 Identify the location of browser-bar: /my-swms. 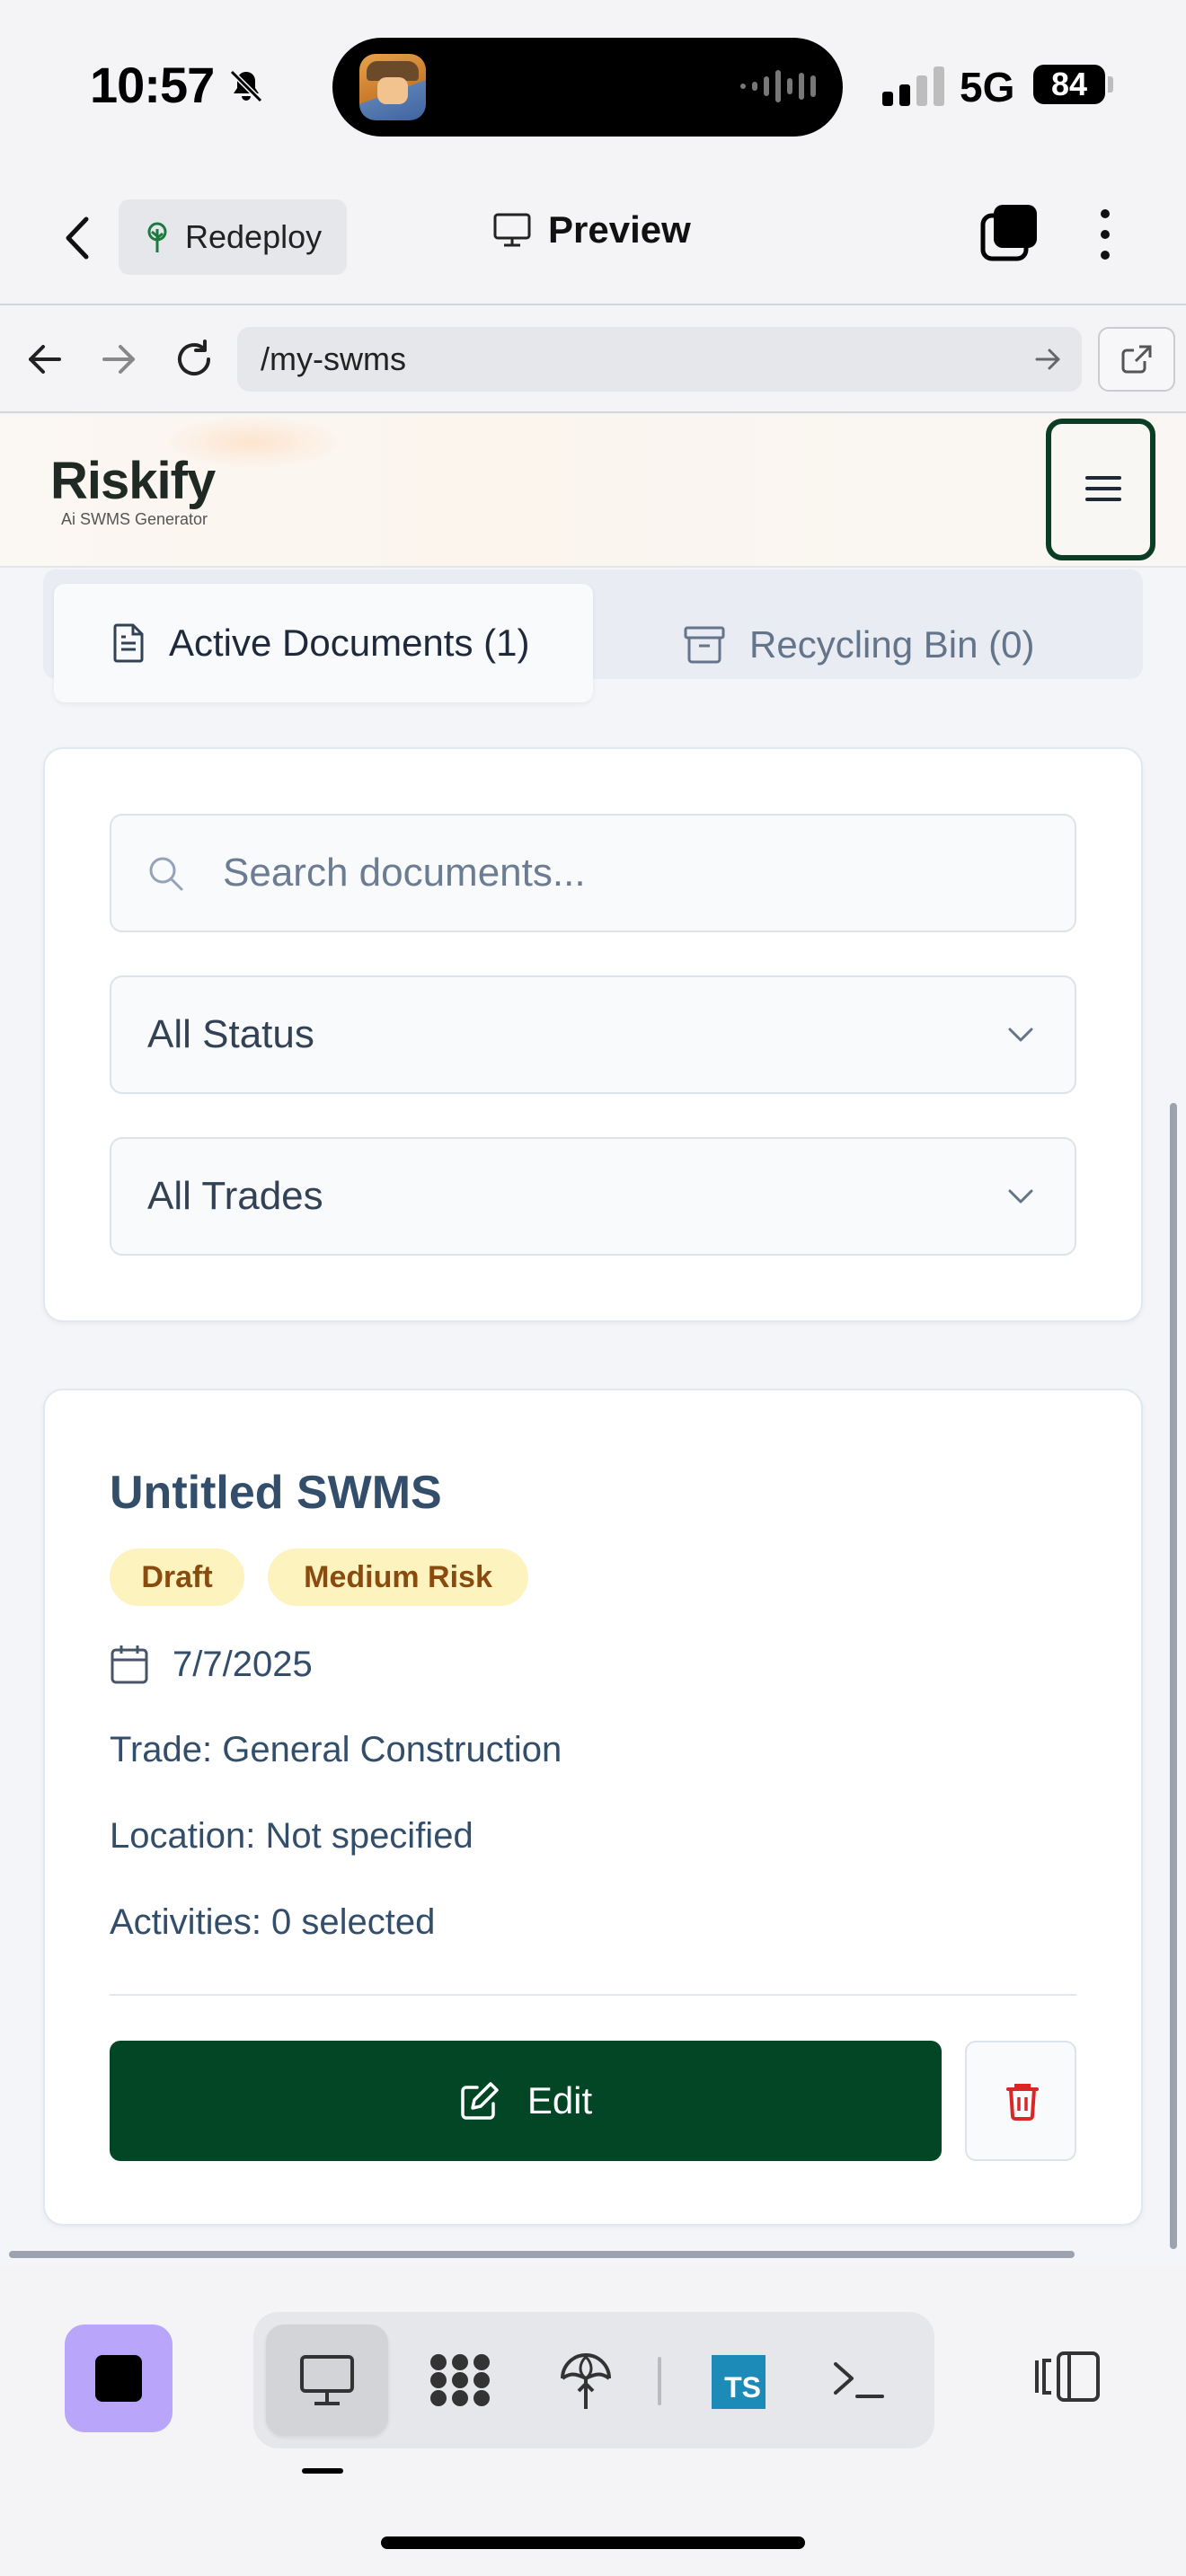
(593, 360).